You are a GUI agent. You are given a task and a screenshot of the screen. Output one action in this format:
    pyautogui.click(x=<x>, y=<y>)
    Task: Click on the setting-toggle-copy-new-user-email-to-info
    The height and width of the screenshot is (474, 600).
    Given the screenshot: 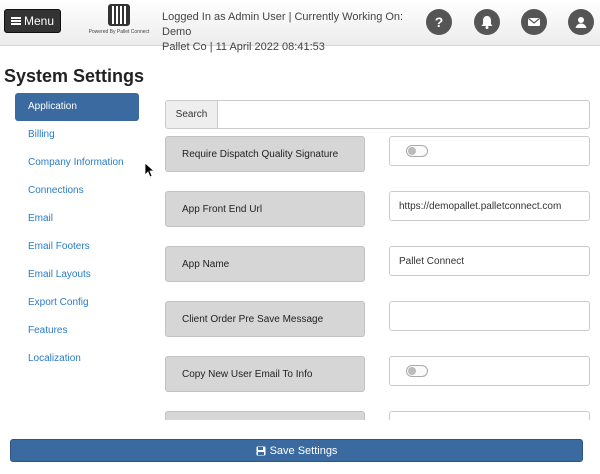 What is the action you would take?
    pyautogui.click(x=489, y=371)
    